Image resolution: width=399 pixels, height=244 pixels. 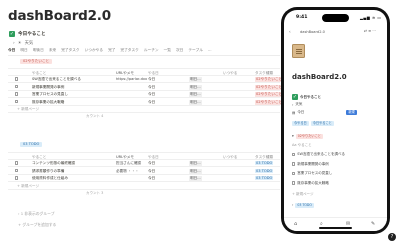 What do you see at coordinates (264, 163) in the screenshot?
I see `type-tag: 03 TODO` at bounding box center [264, 163].